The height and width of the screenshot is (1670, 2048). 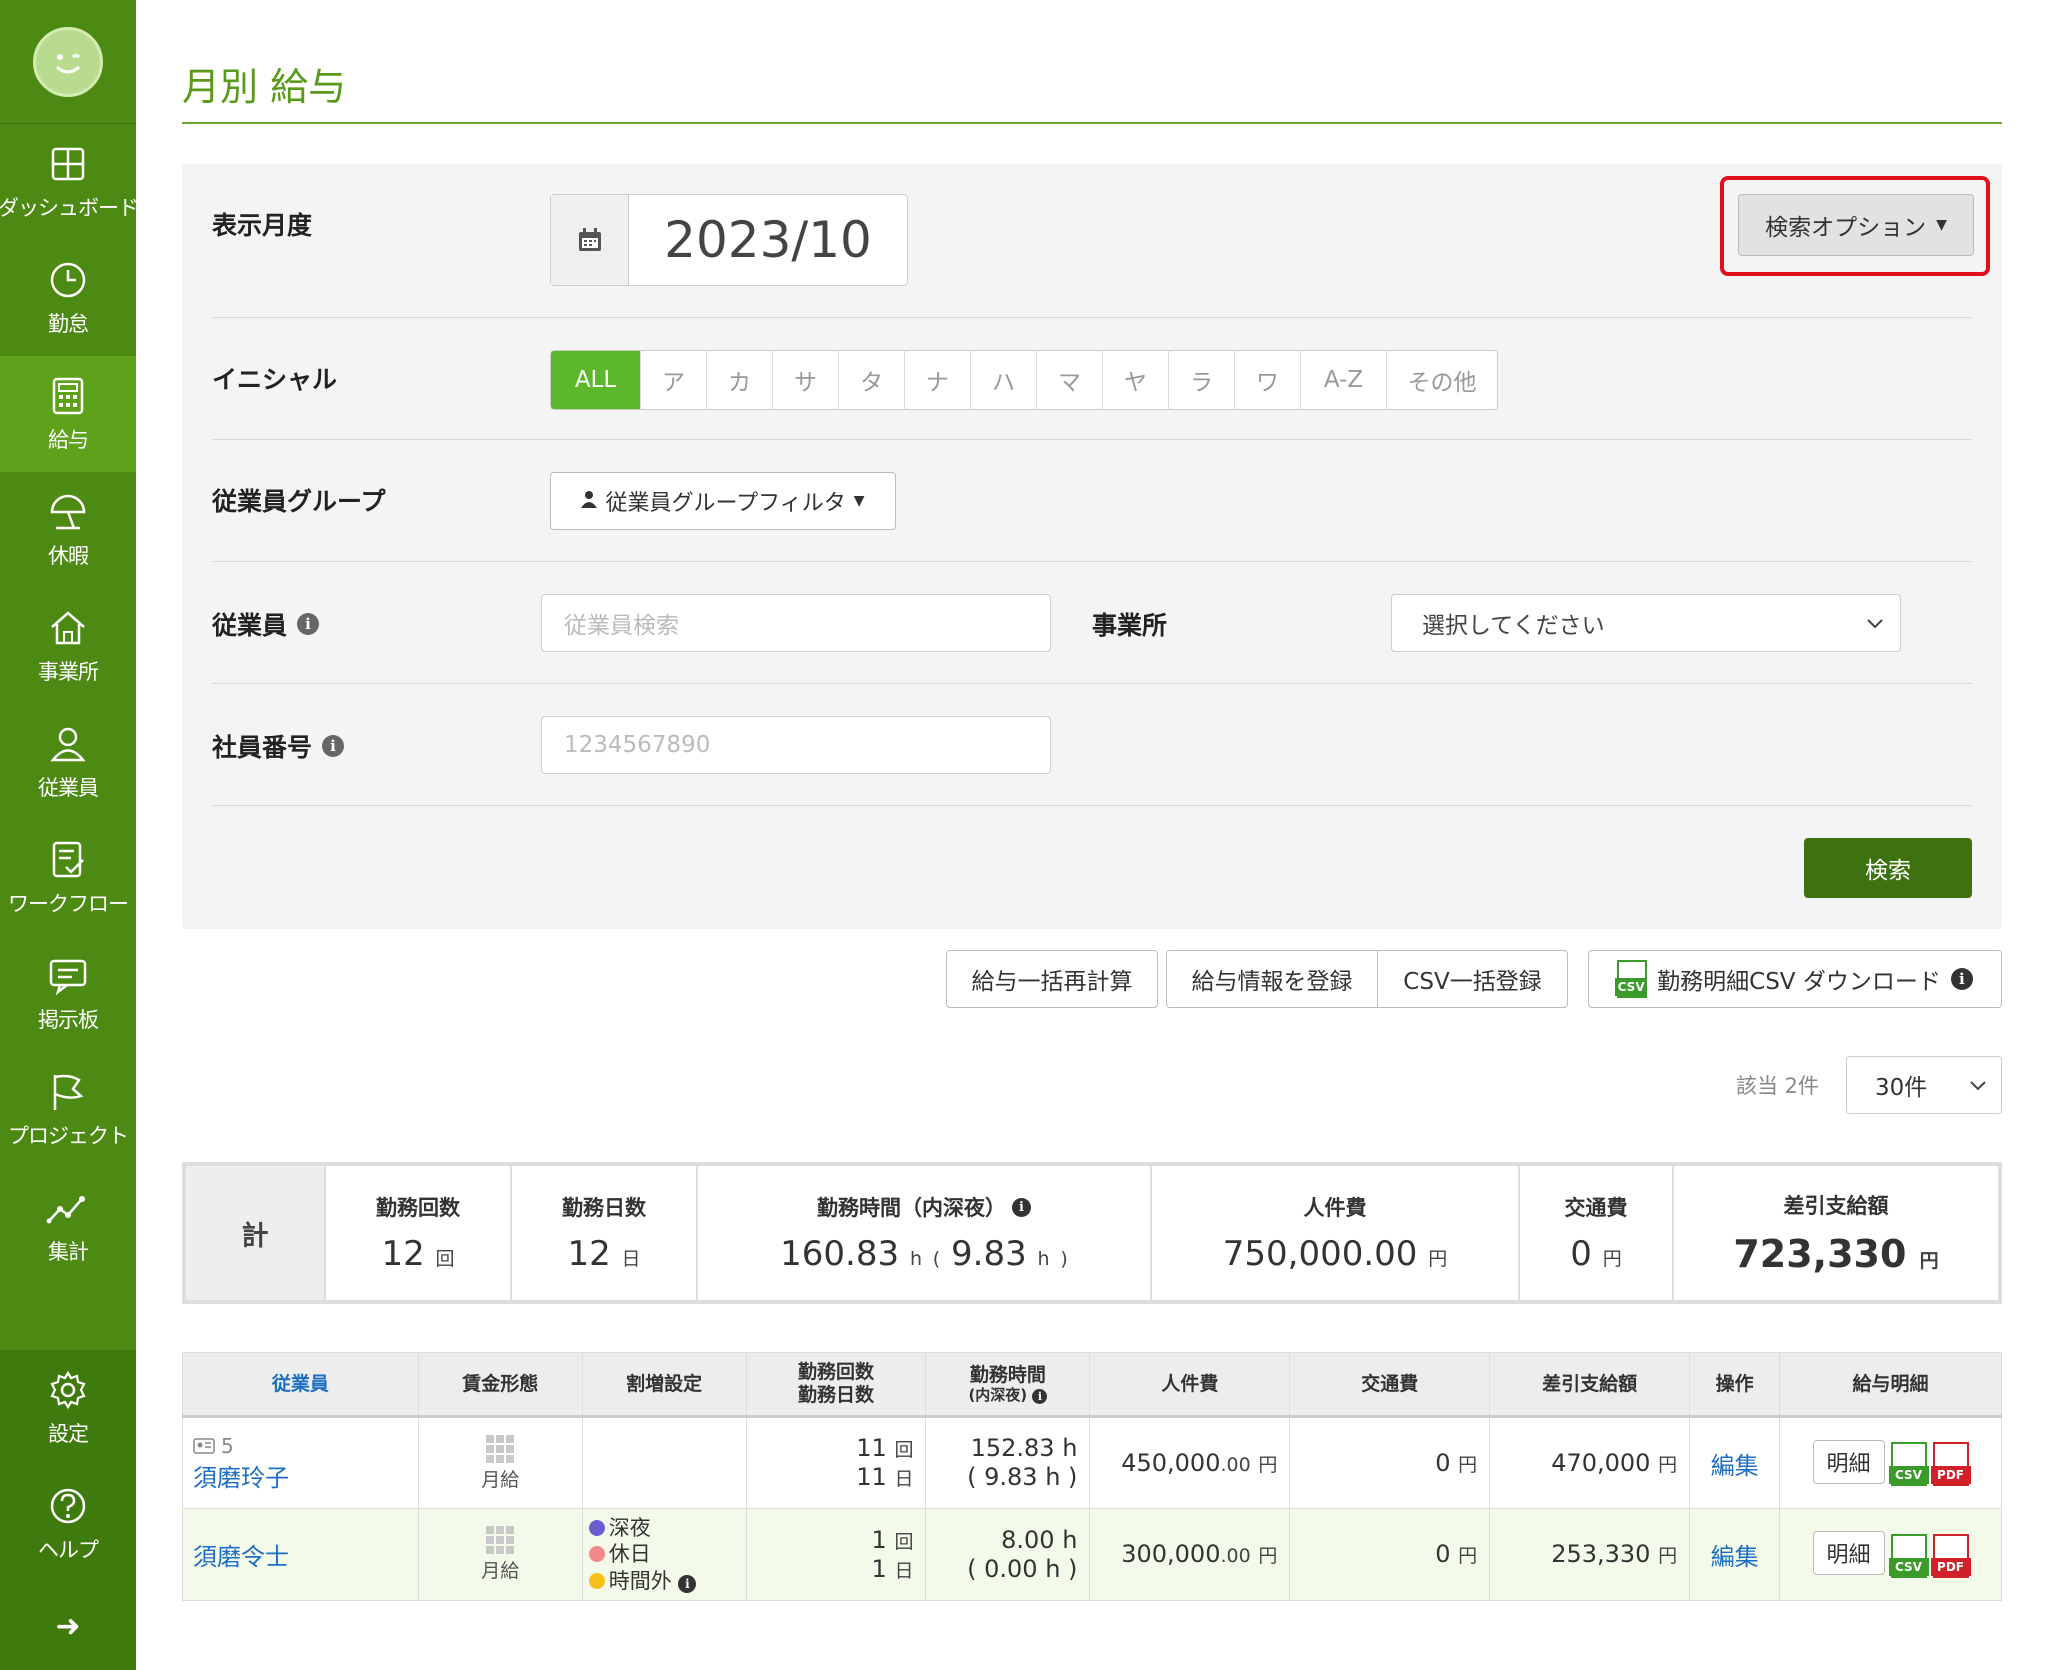 I want to click on col-wage-type: 賃金形態, so click(x=500, y=1385).